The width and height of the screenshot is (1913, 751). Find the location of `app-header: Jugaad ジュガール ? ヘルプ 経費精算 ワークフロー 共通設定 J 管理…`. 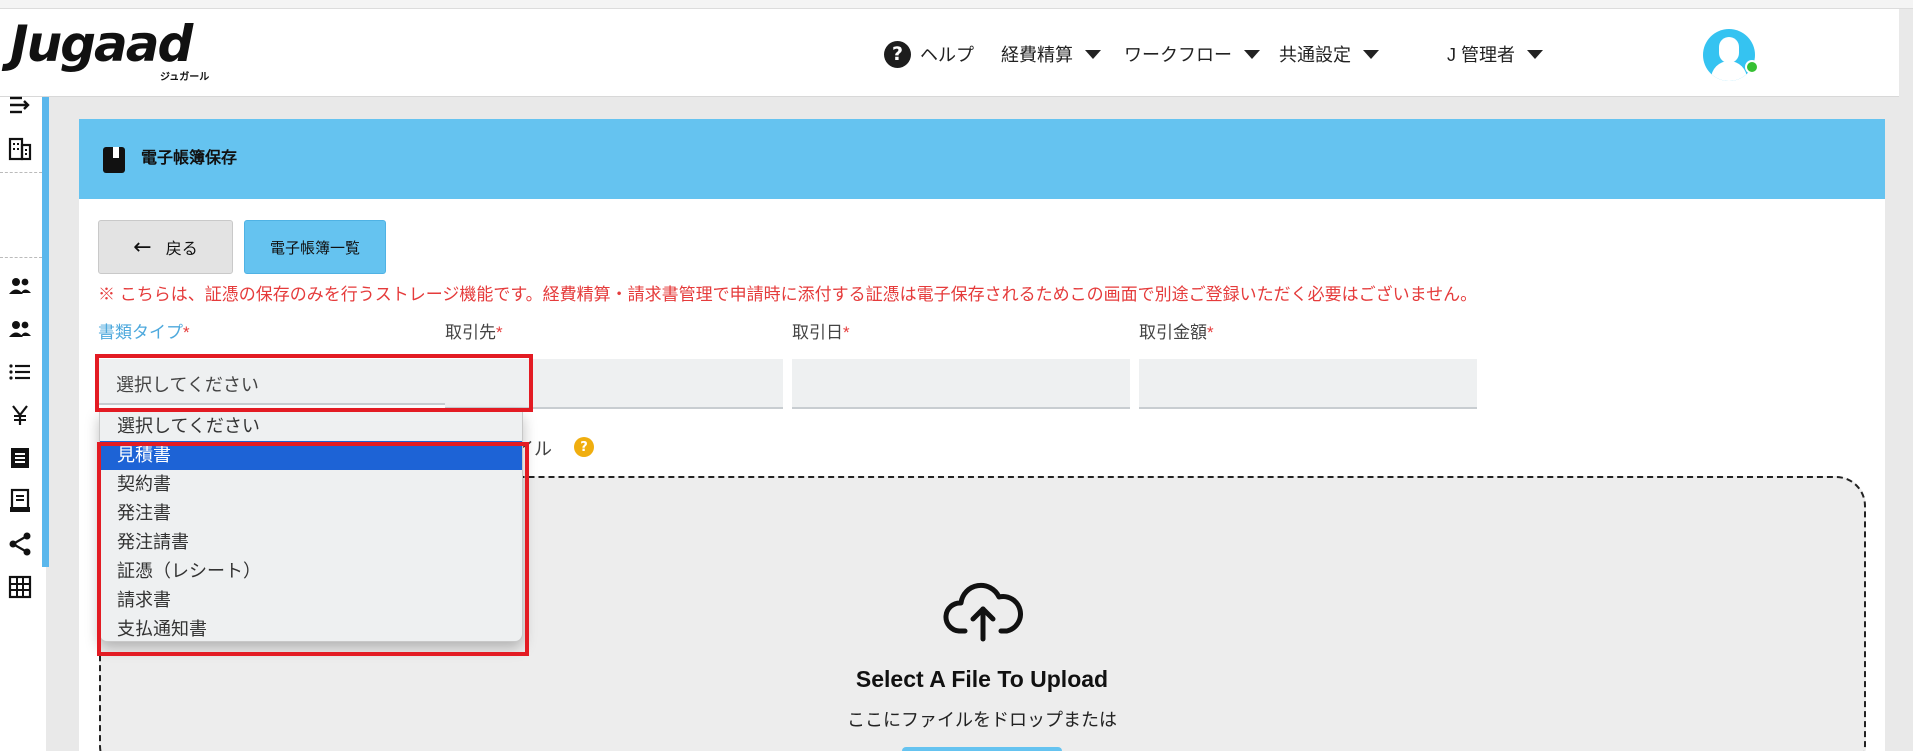

app-header: Jugaad ジュガール ? ヘルプ 経費精算 ワークフロー 共通設定 J 管理… is located at coordinates (949, 53).